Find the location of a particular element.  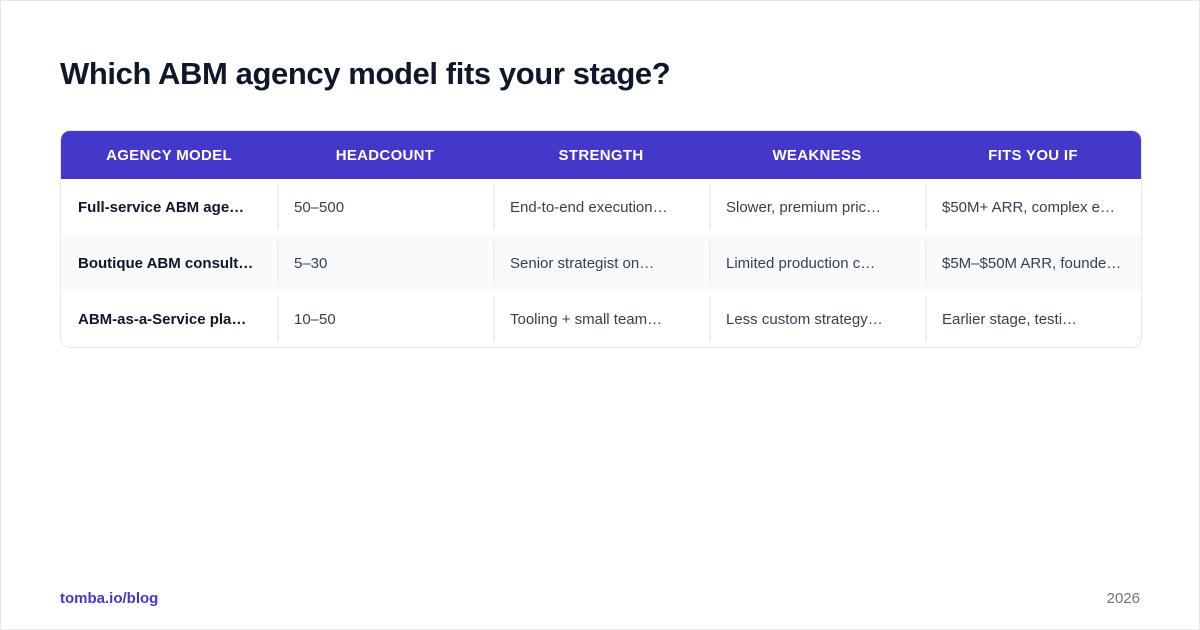

year-label: 2026 is located at coordinates (1123, 598).